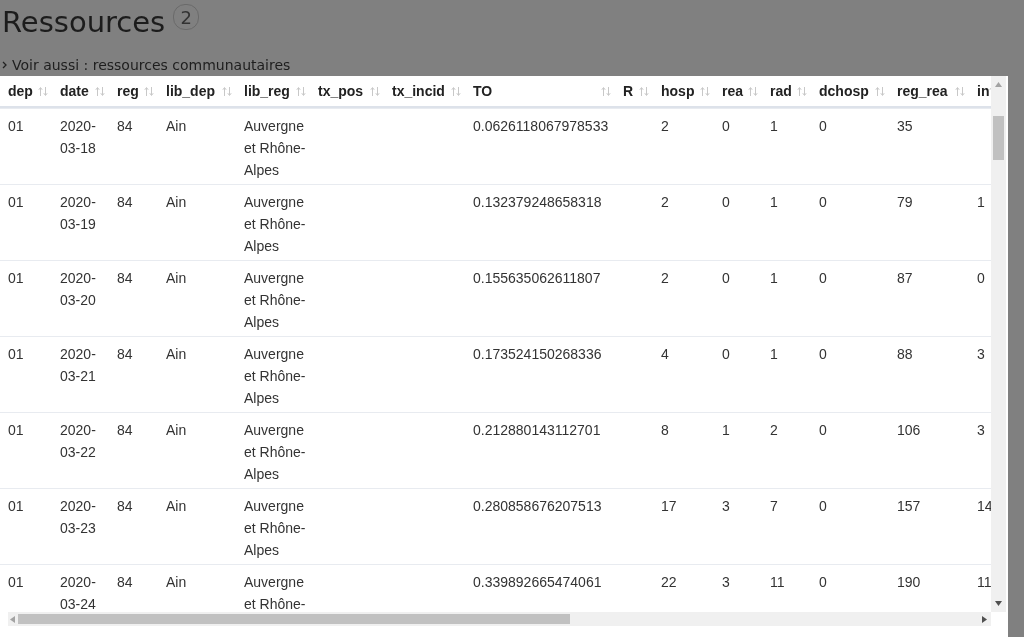 The height and width of the screenshot is (637, 1024). Describe the element at coordinates (998, 603) in the screenshot. I see `down-arrow-icon` at that location.